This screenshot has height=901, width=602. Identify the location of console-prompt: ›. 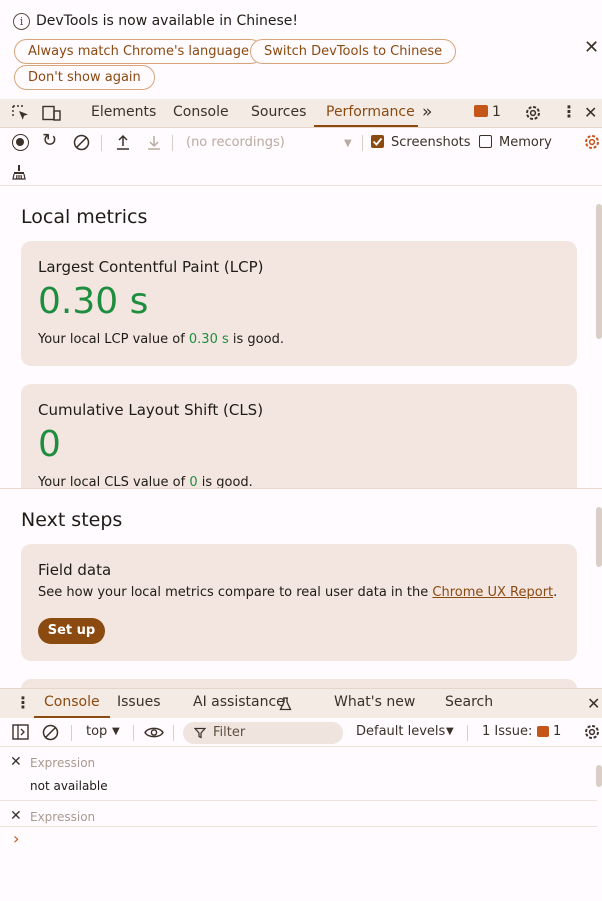
(16, 838).